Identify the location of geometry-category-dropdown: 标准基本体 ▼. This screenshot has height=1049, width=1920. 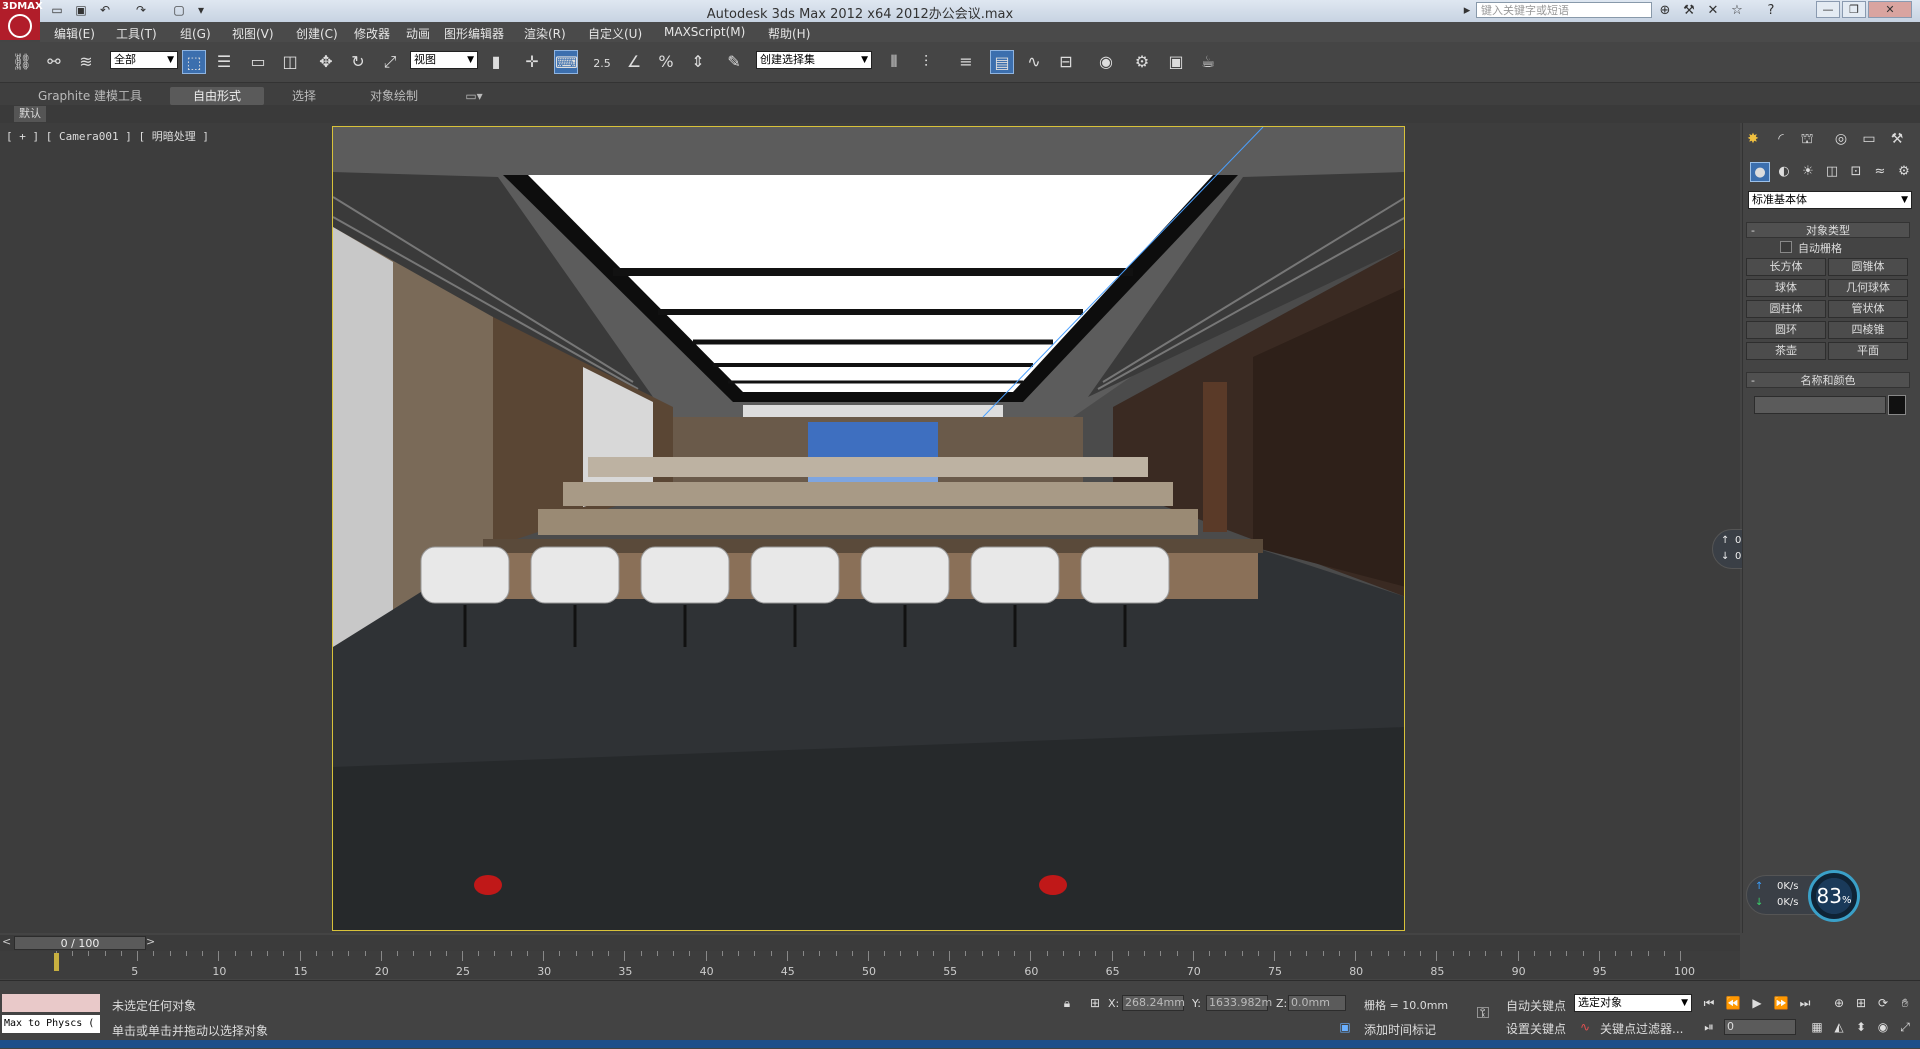
(1830, 200).